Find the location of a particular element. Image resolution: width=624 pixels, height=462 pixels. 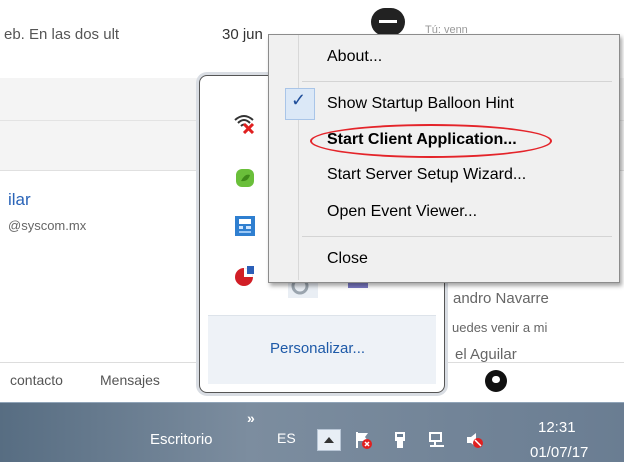

leaf-app-icon is located at coordinates (245, 178).